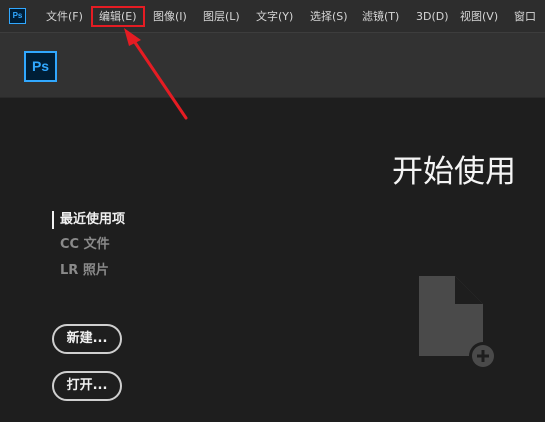  What do you see at coordinates (92, 220) in the screenshot?
I see `nav-recent: 最近使用项` at bounding box center [92, 220].